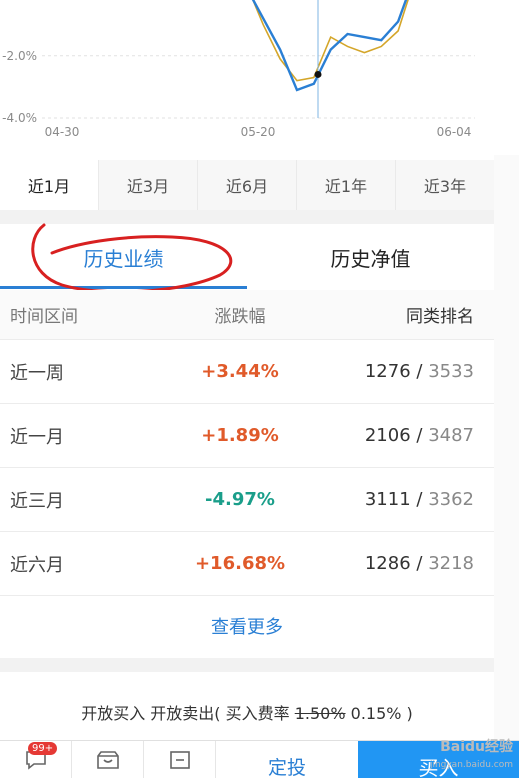 This screenshot has width=519, height=778. Describe the element at coordinates (345, 185) in the screenshot. I see `tab-1-year: 近1年` at that location.